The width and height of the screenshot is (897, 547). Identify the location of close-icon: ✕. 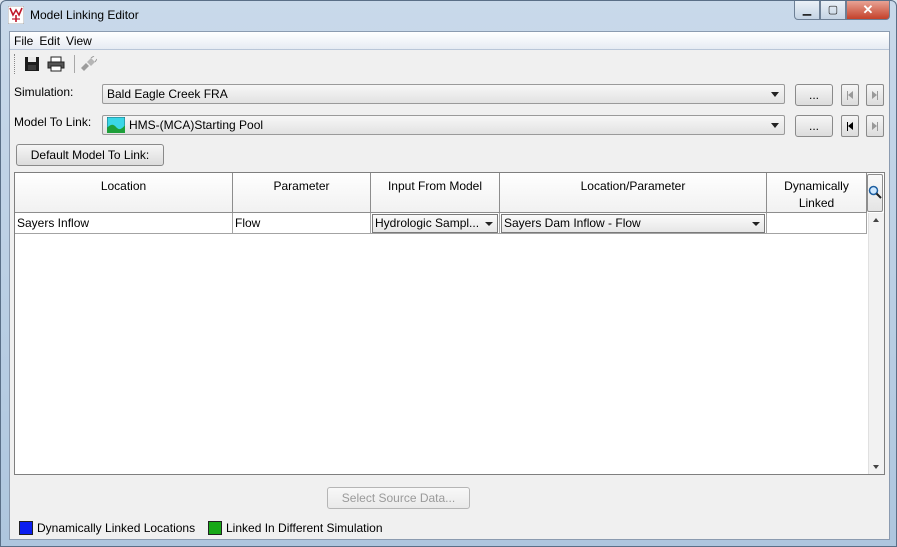
(868, 9).